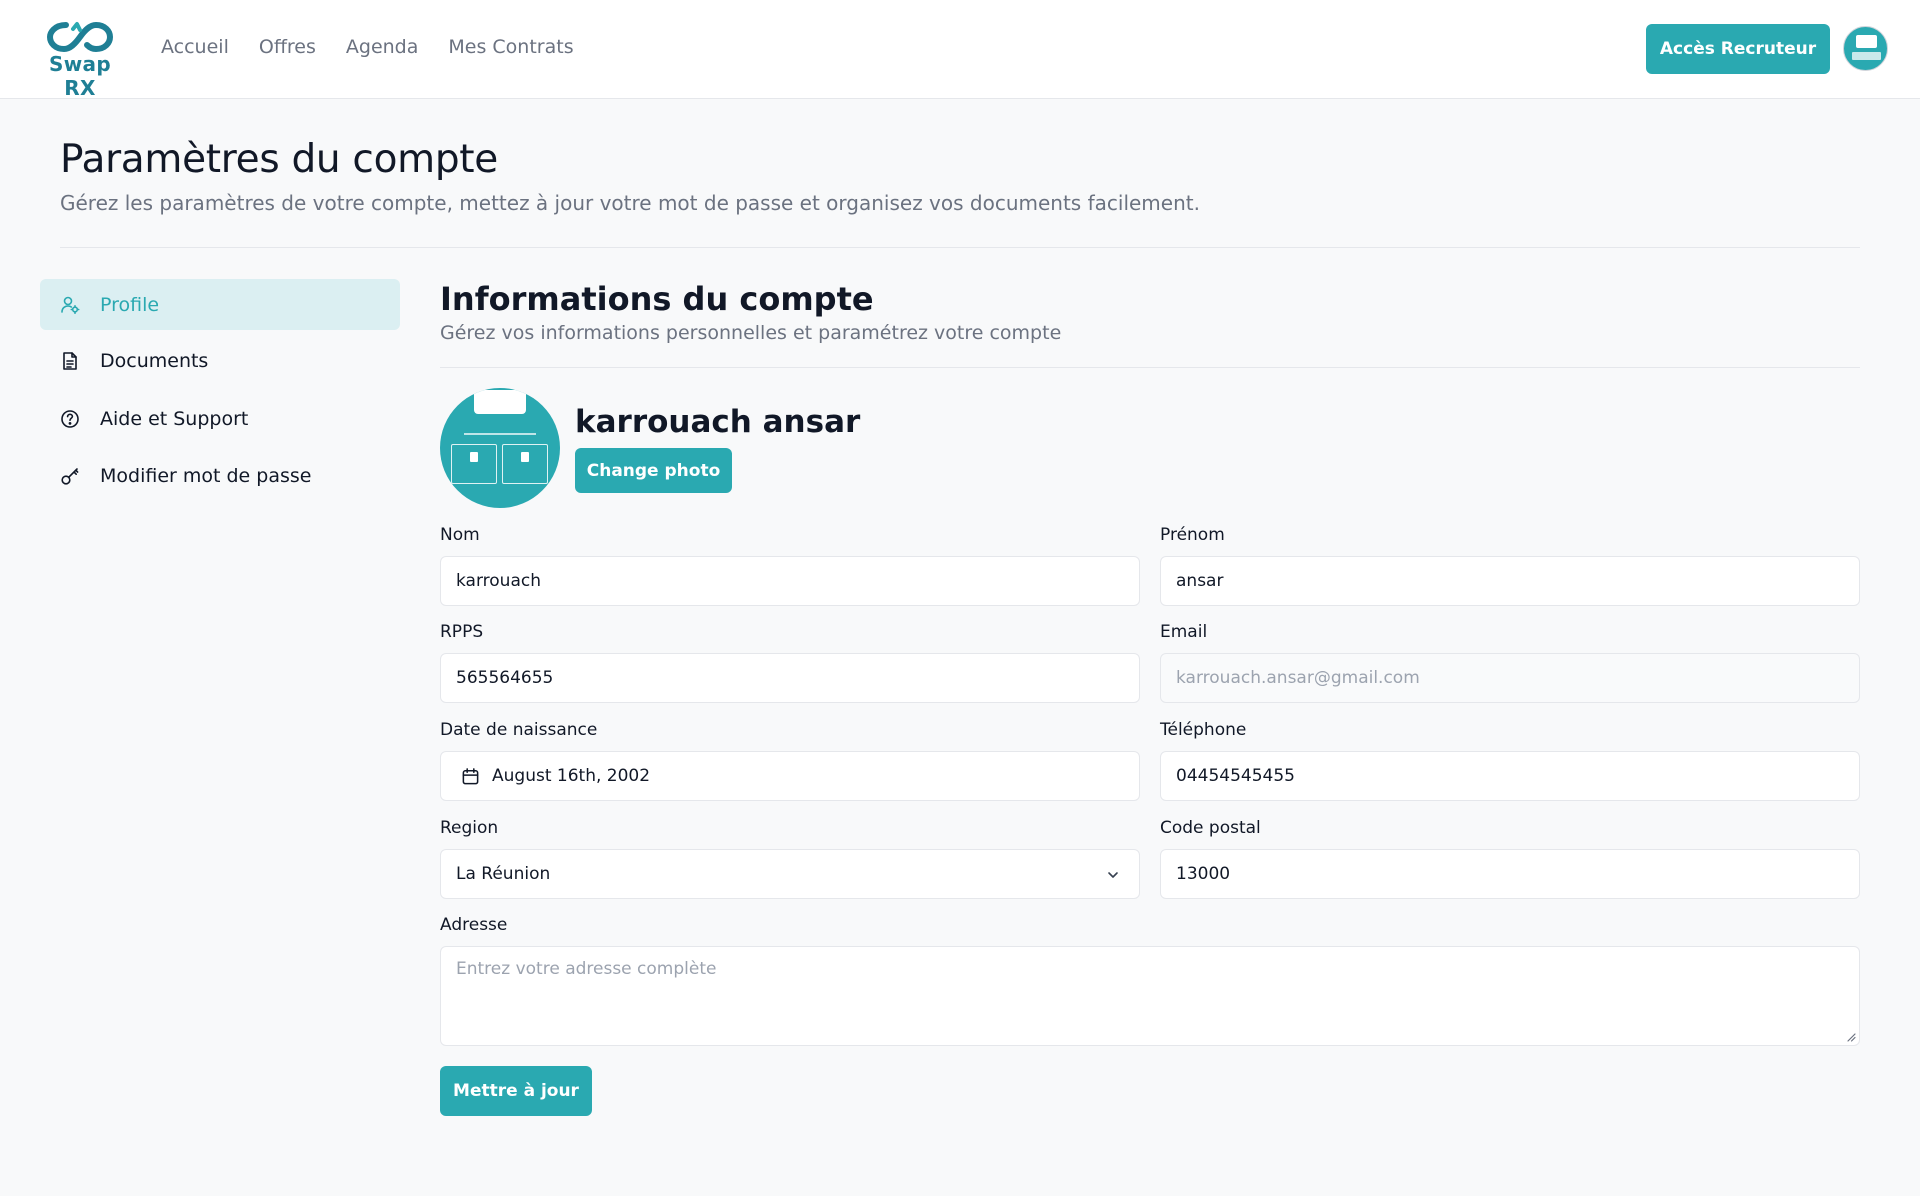  Describe the element at coordinates (1113, 875) in the screenshot. I see `chevron-down-icon` at that location.